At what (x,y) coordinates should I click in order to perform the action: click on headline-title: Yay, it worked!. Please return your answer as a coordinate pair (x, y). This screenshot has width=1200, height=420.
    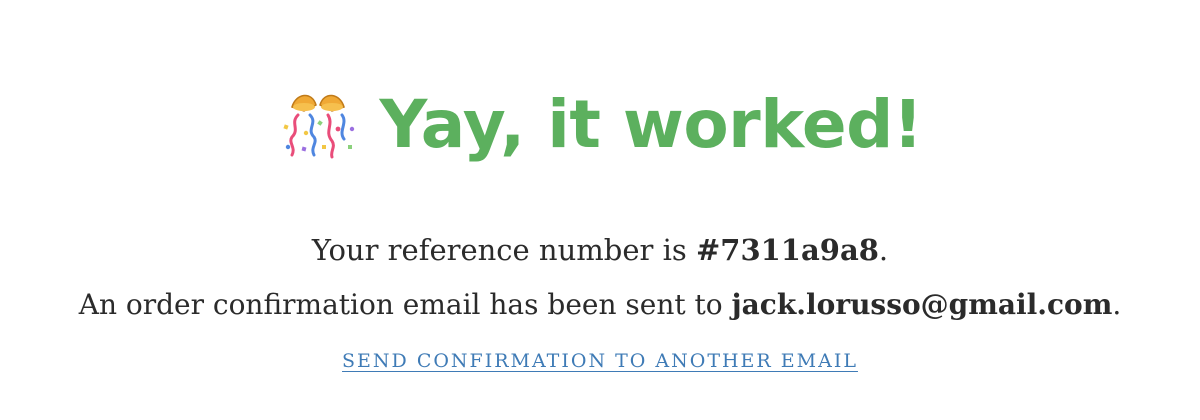
    Looking at the image, I should click on (651, 124).